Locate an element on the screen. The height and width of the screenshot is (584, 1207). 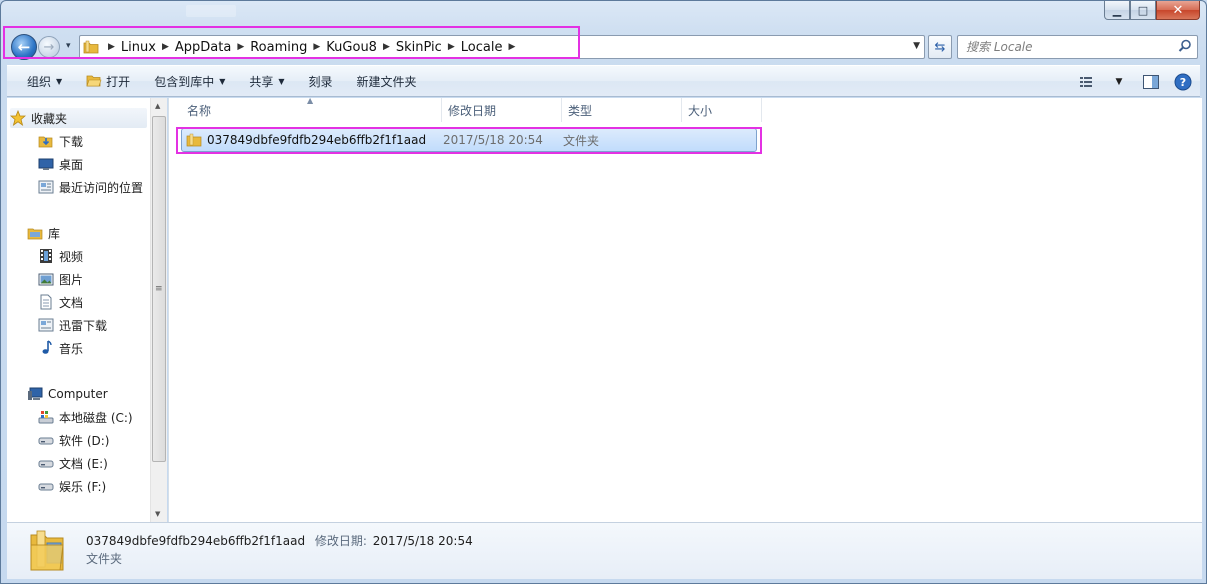
burn-button: 刻录 is located at coordinates (321, 81).